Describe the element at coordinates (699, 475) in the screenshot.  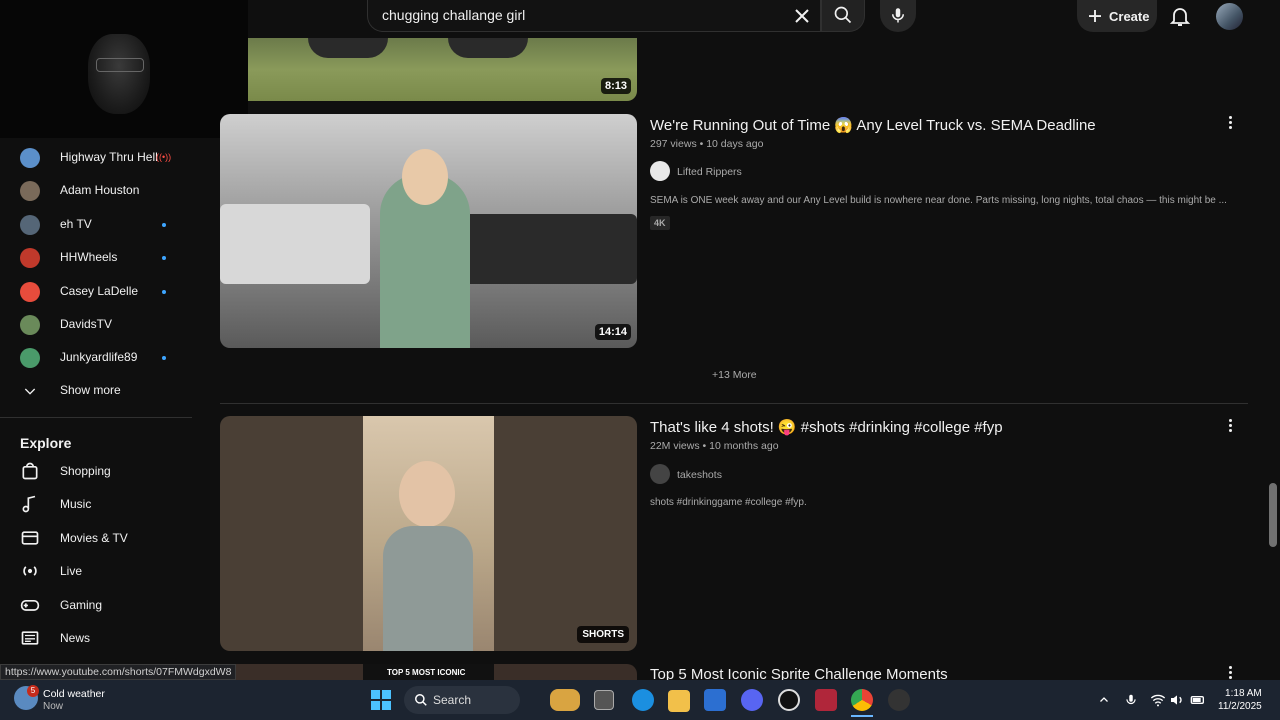
I see `channel-name: takeshots` at that location.